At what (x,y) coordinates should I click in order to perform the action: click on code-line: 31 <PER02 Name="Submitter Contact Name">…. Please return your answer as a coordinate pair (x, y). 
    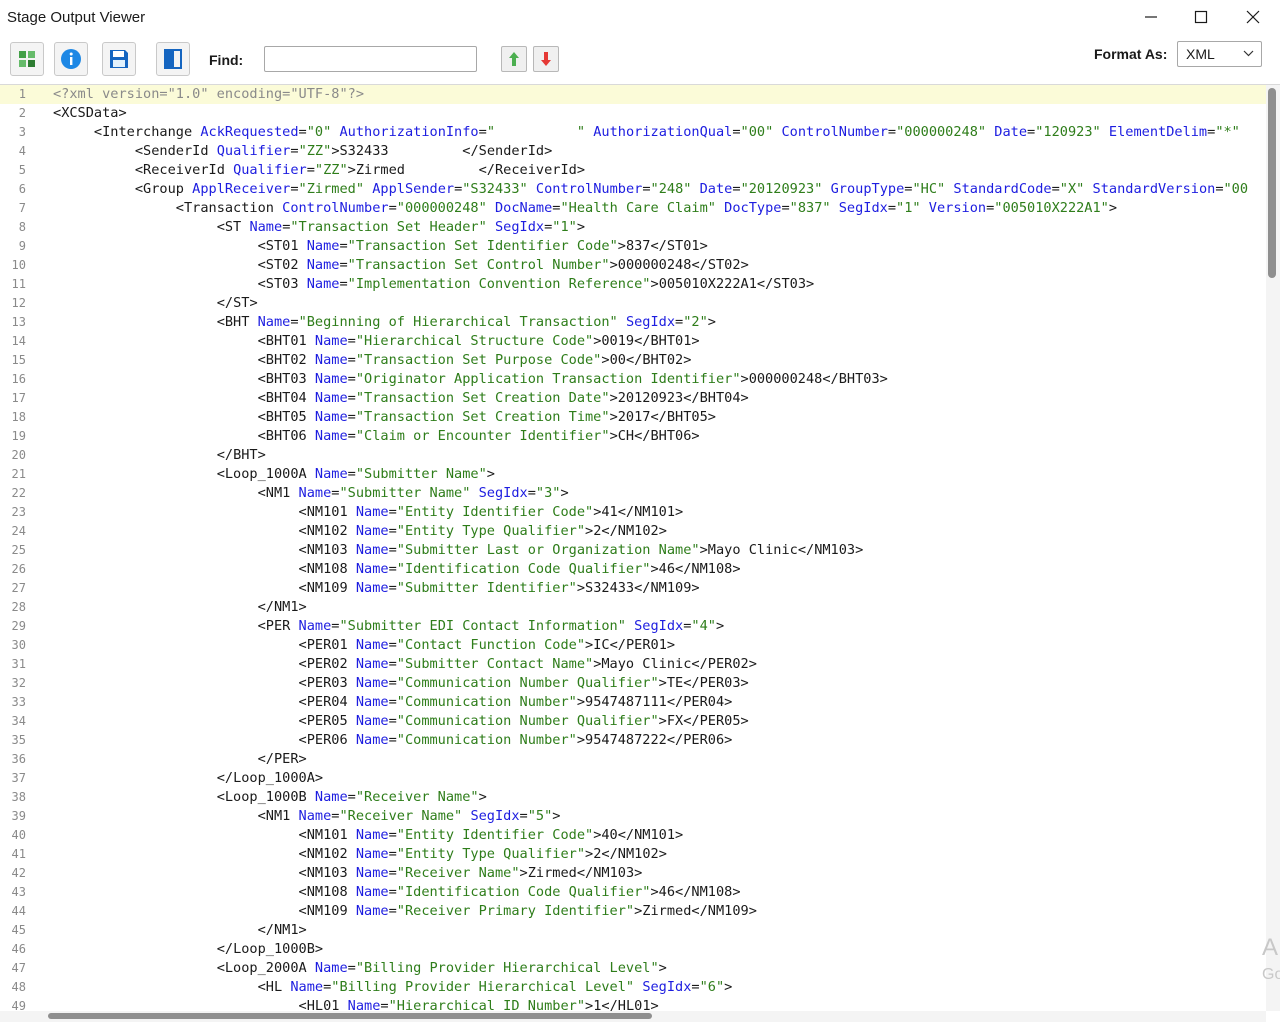
    Looking at the image, I should click on (633, 664).